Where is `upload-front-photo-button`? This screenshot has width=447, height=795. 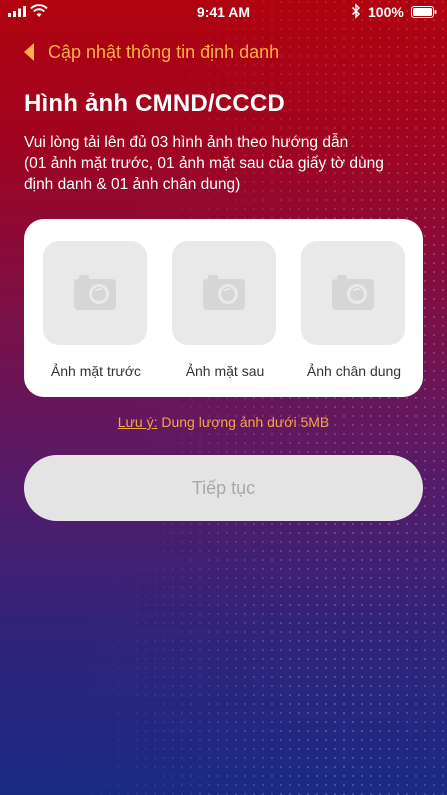
upload-front-photo-button is located at coordinates (95, 293).